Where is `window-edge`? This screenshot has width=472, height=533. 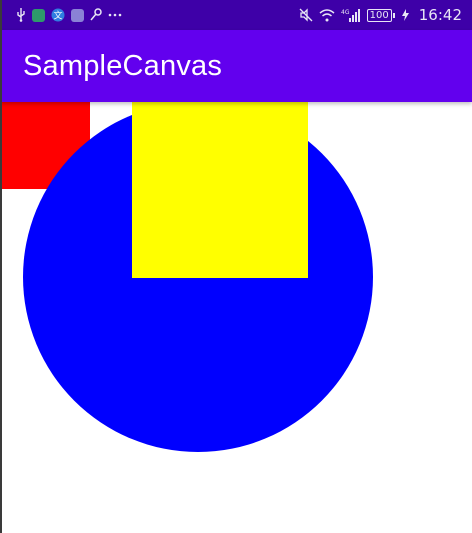
window-edge is located at coordinates (1, 266).